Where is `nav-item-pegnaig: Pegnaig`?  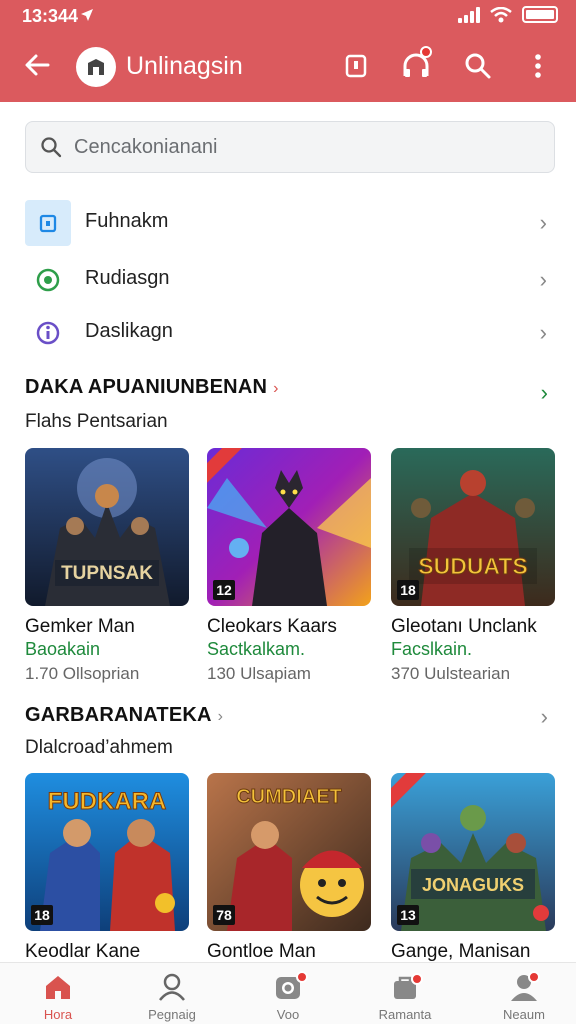 nav-item-pegnaig: Pegnaig is located at coordinates (172, 993).